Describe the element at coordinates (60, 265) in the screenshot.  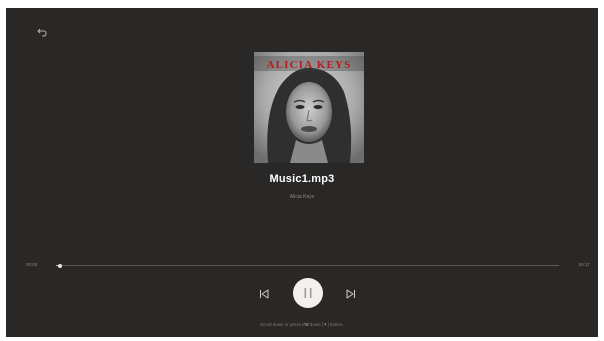
I see `seek-bar-thumb` at that location.